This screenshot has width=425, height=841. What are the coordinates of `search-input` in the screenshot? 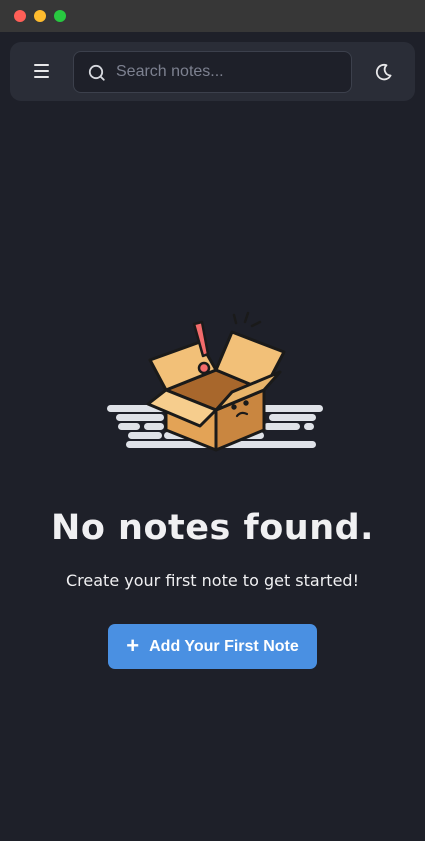 It's located at (231, 72).